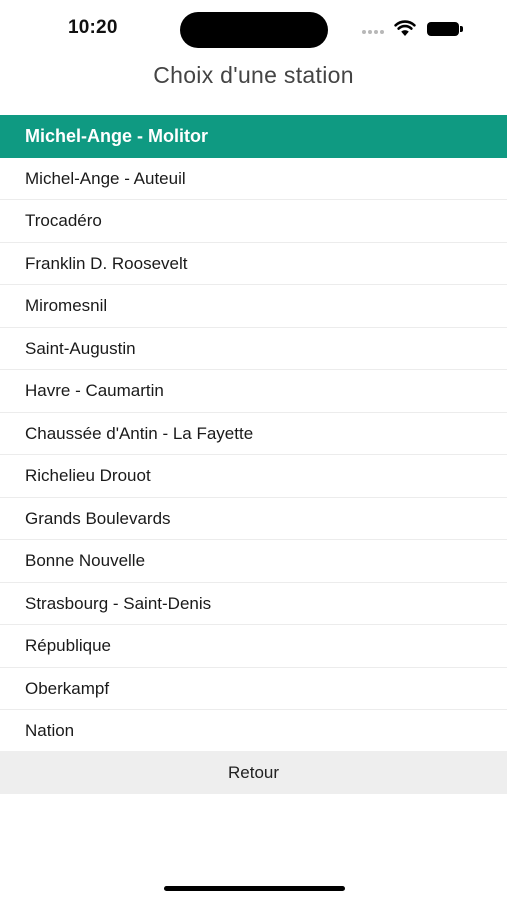  What do you see at coordinates (253, 731) in the screenshot?
I see `station-item: Nation` at bounding box center [253, 731].